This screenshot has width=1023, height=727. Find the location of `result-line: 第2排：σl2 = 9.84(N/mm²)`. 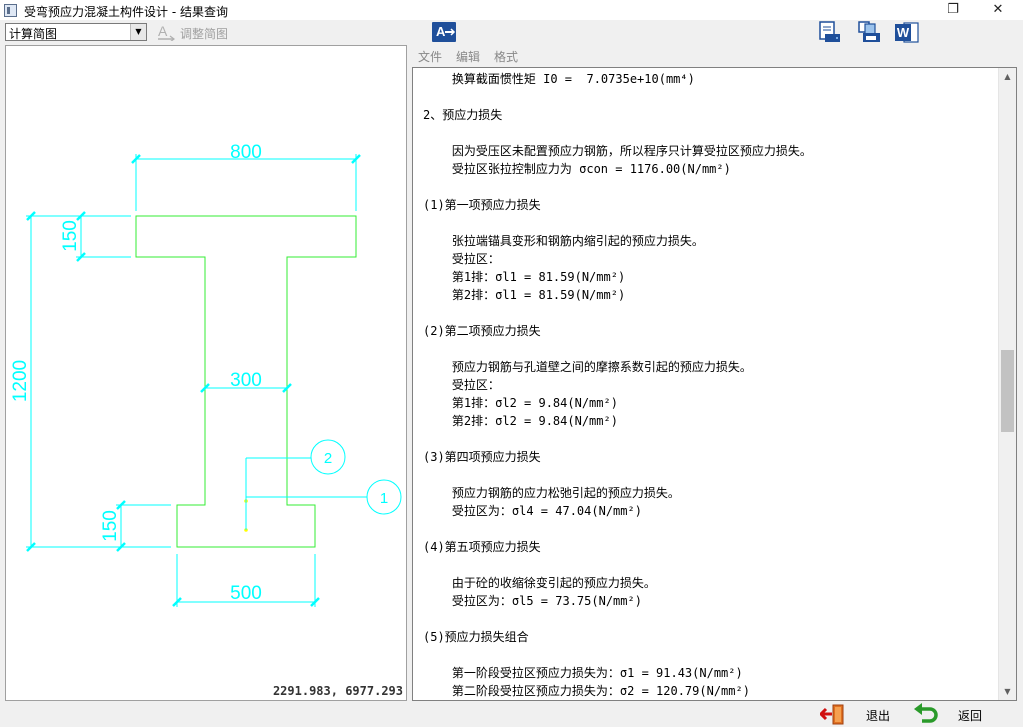

result-line: 第2排：σl2 = 9.84(N/mm²) is located at coordinates (520, 421).